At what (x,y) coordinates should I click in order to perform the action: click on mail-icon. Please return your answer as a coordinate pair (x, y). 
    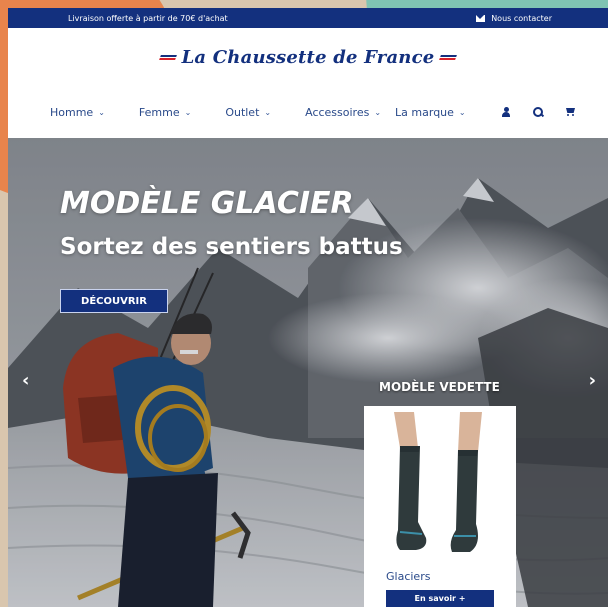
    Looking at the image, I should click on (481, 18).